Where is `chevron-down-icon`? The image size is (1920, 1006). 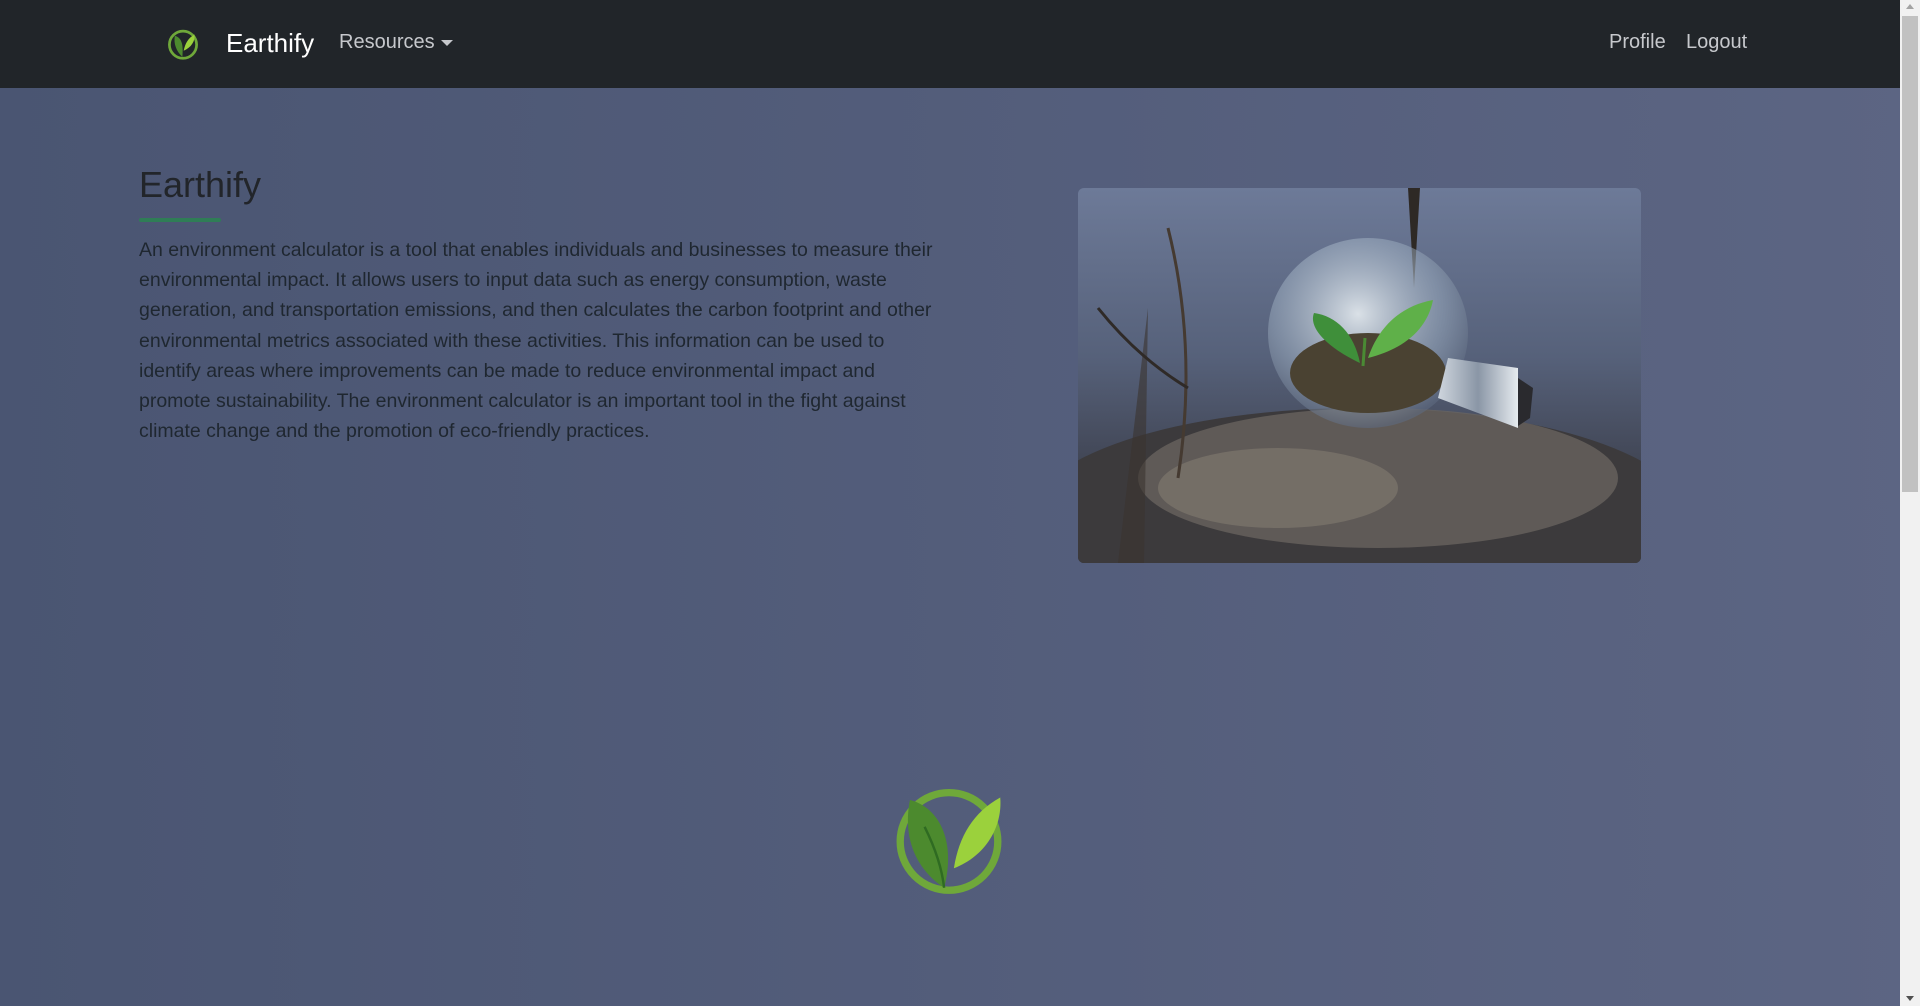 chevron-down-icon is located at coordinates (446, 42).